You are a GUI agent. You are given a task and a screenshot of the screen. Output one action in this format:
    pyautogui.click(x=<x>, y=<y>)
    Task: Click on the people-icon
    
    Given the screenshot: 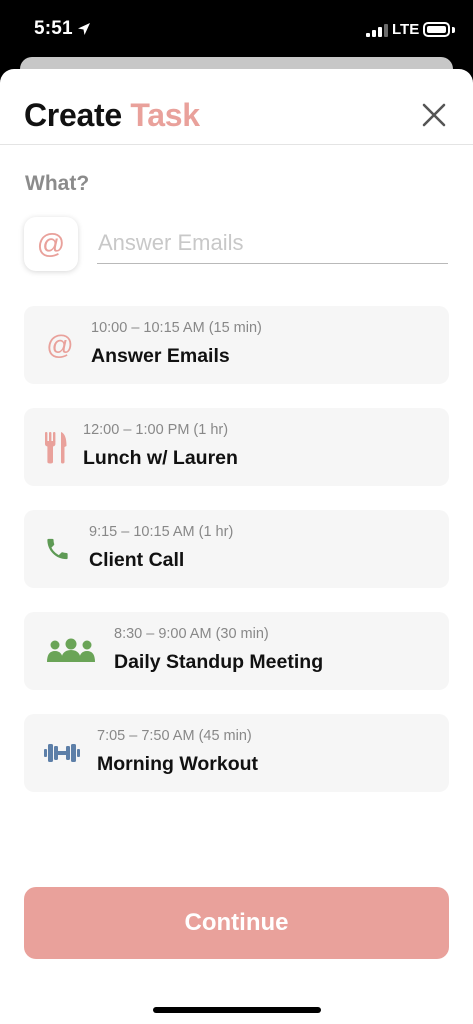 What is the action you would take?
    pyautogui.click(x=71, y=650)
    